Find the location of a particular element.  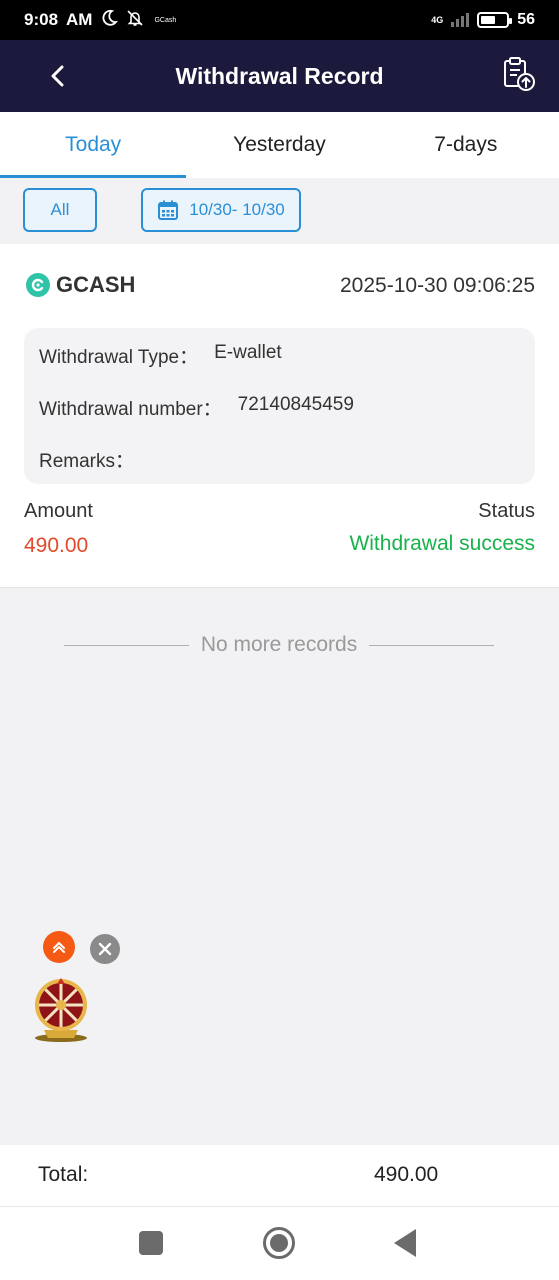

detail-label: Remarks： is located at coordinates (87, 461).